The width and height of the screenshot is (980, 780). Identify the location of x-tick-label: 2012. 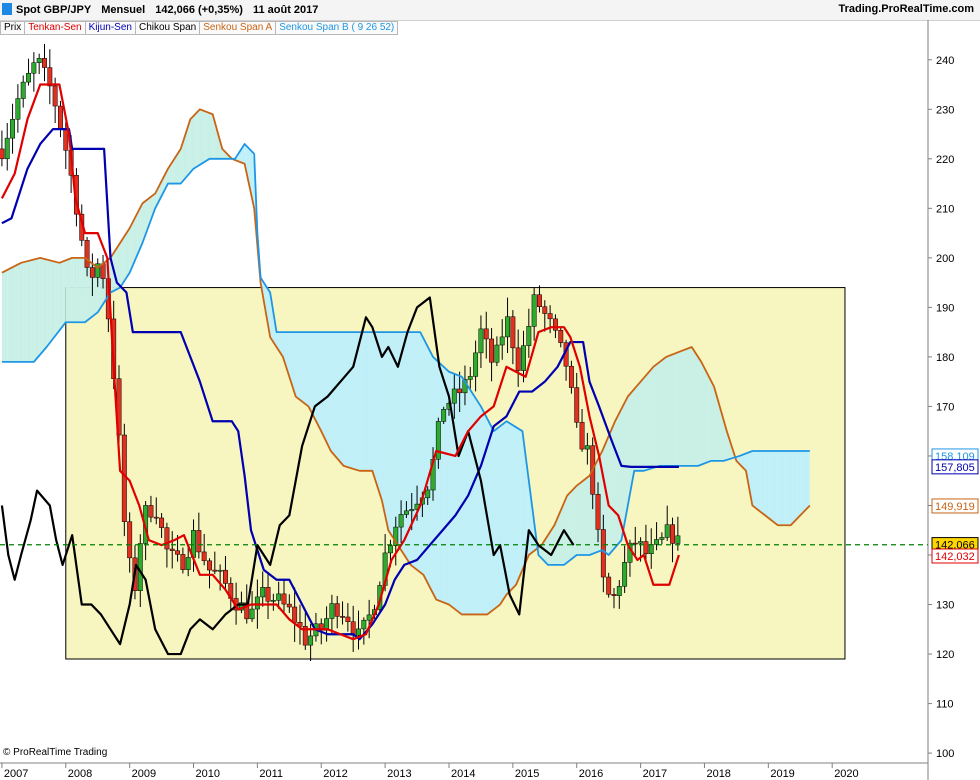
(335, 774).